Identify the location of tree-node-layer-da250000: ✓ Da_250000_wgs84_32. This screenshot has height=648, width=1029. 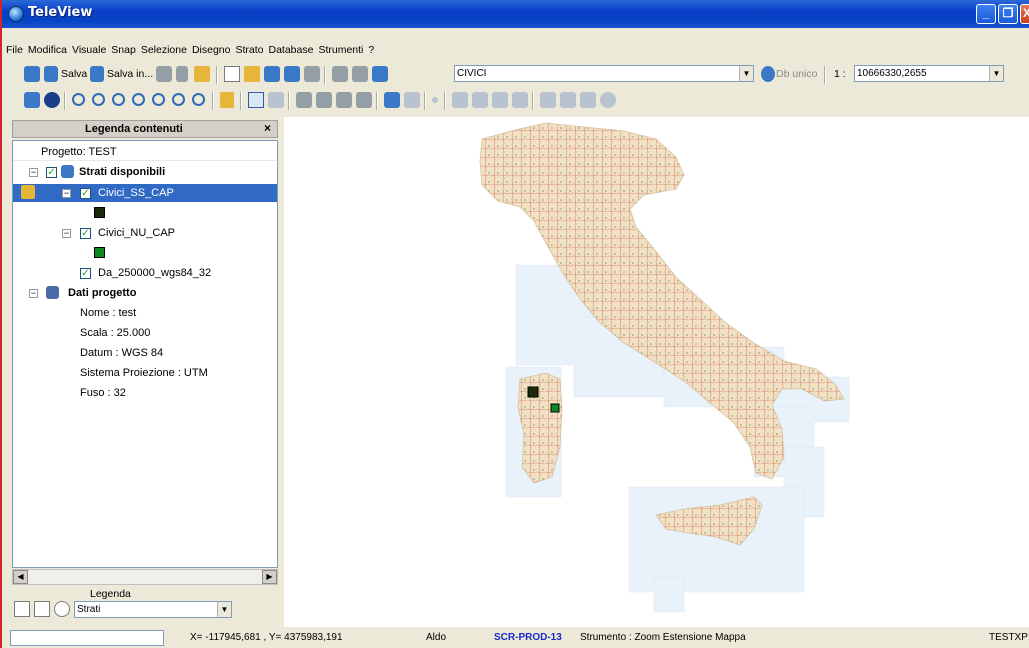
(145, 273).